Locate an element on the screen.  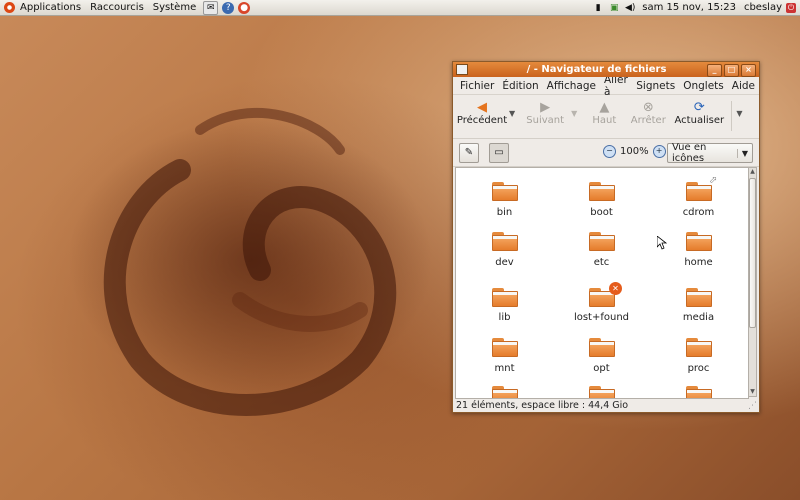
drive-icon: ▭ is located at coordinates (499, 152).